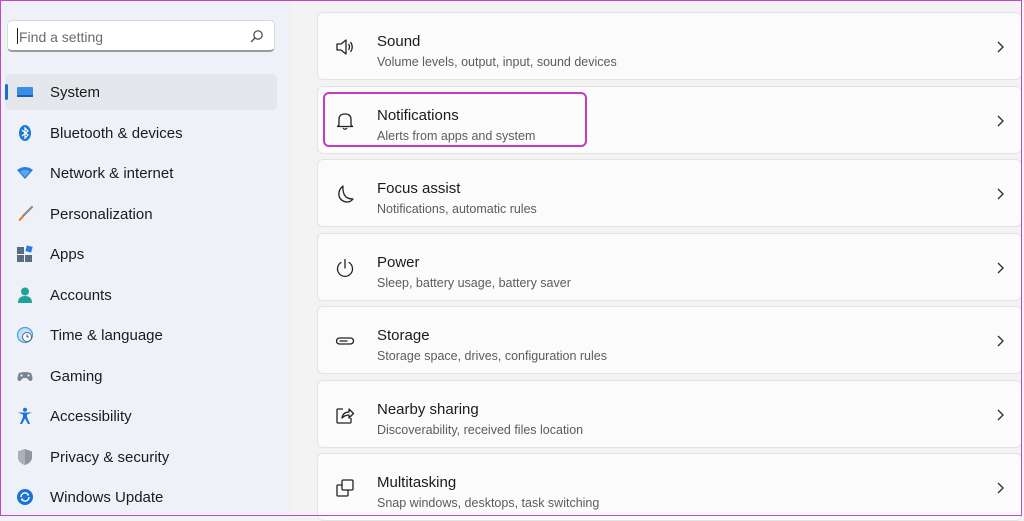 Image resolution: width=1024 pixels, height=521 pixels. What do you see at coordinates (257, 36) in the screenshot?
I see `search-icon` at bounding box center [257, 36].